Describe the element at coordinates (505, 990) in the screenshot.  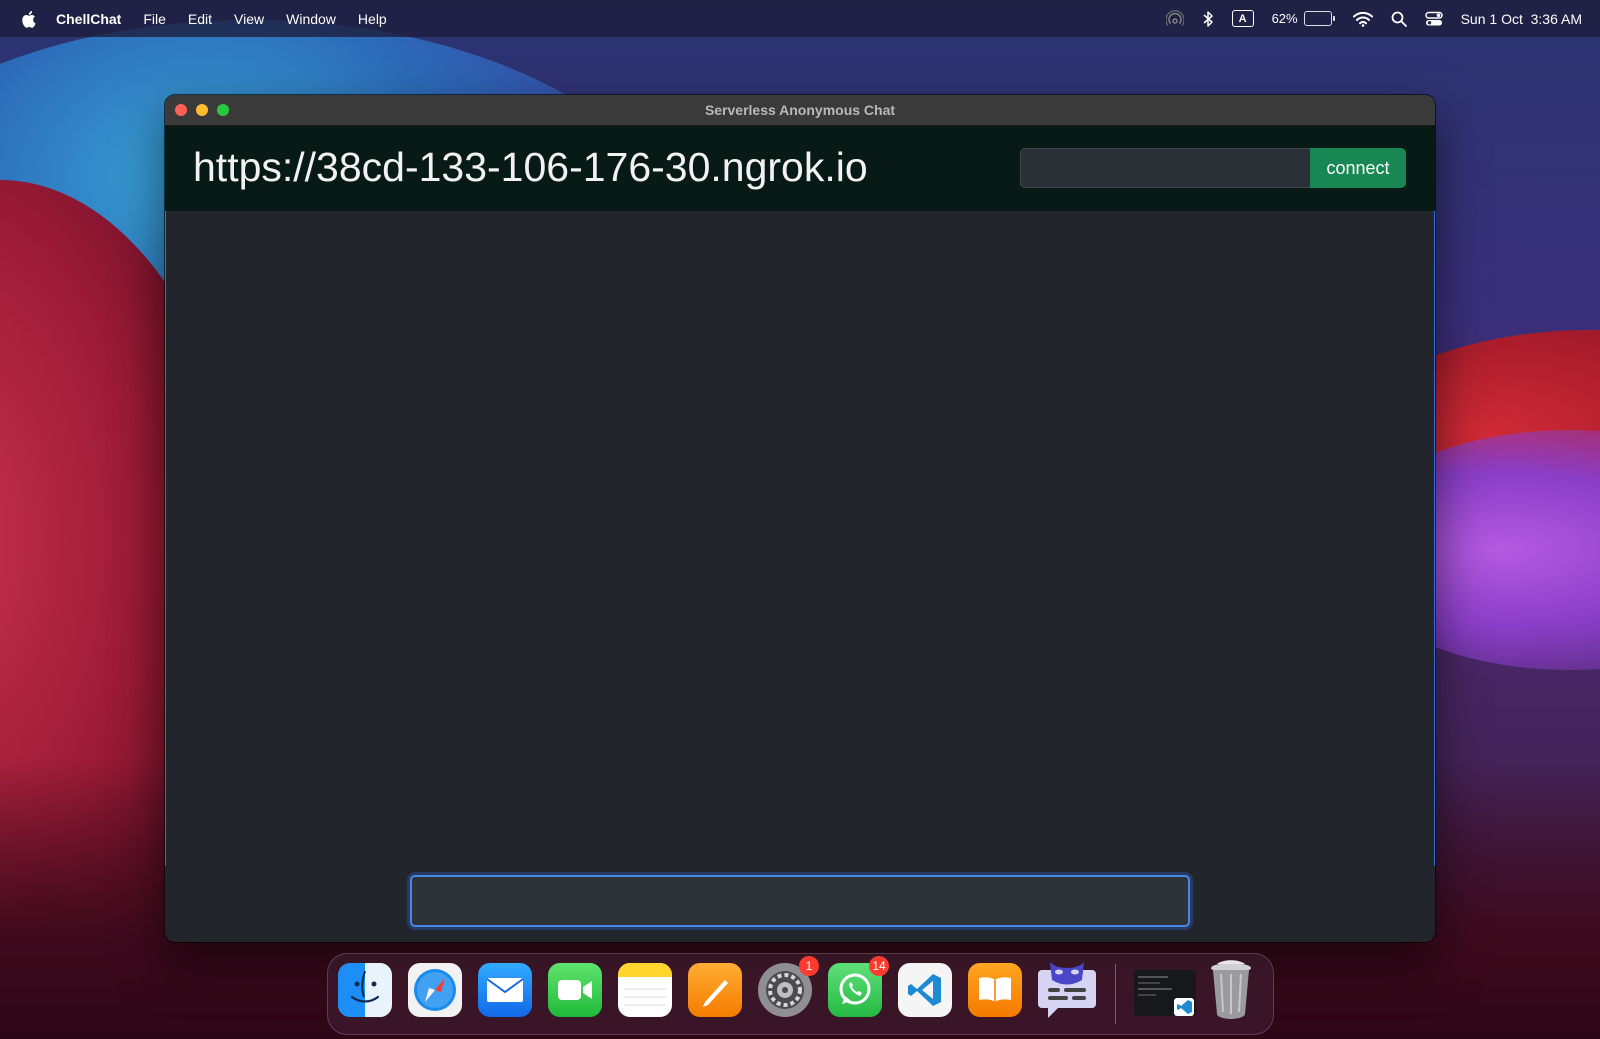
I see `mail-icon` at that location.